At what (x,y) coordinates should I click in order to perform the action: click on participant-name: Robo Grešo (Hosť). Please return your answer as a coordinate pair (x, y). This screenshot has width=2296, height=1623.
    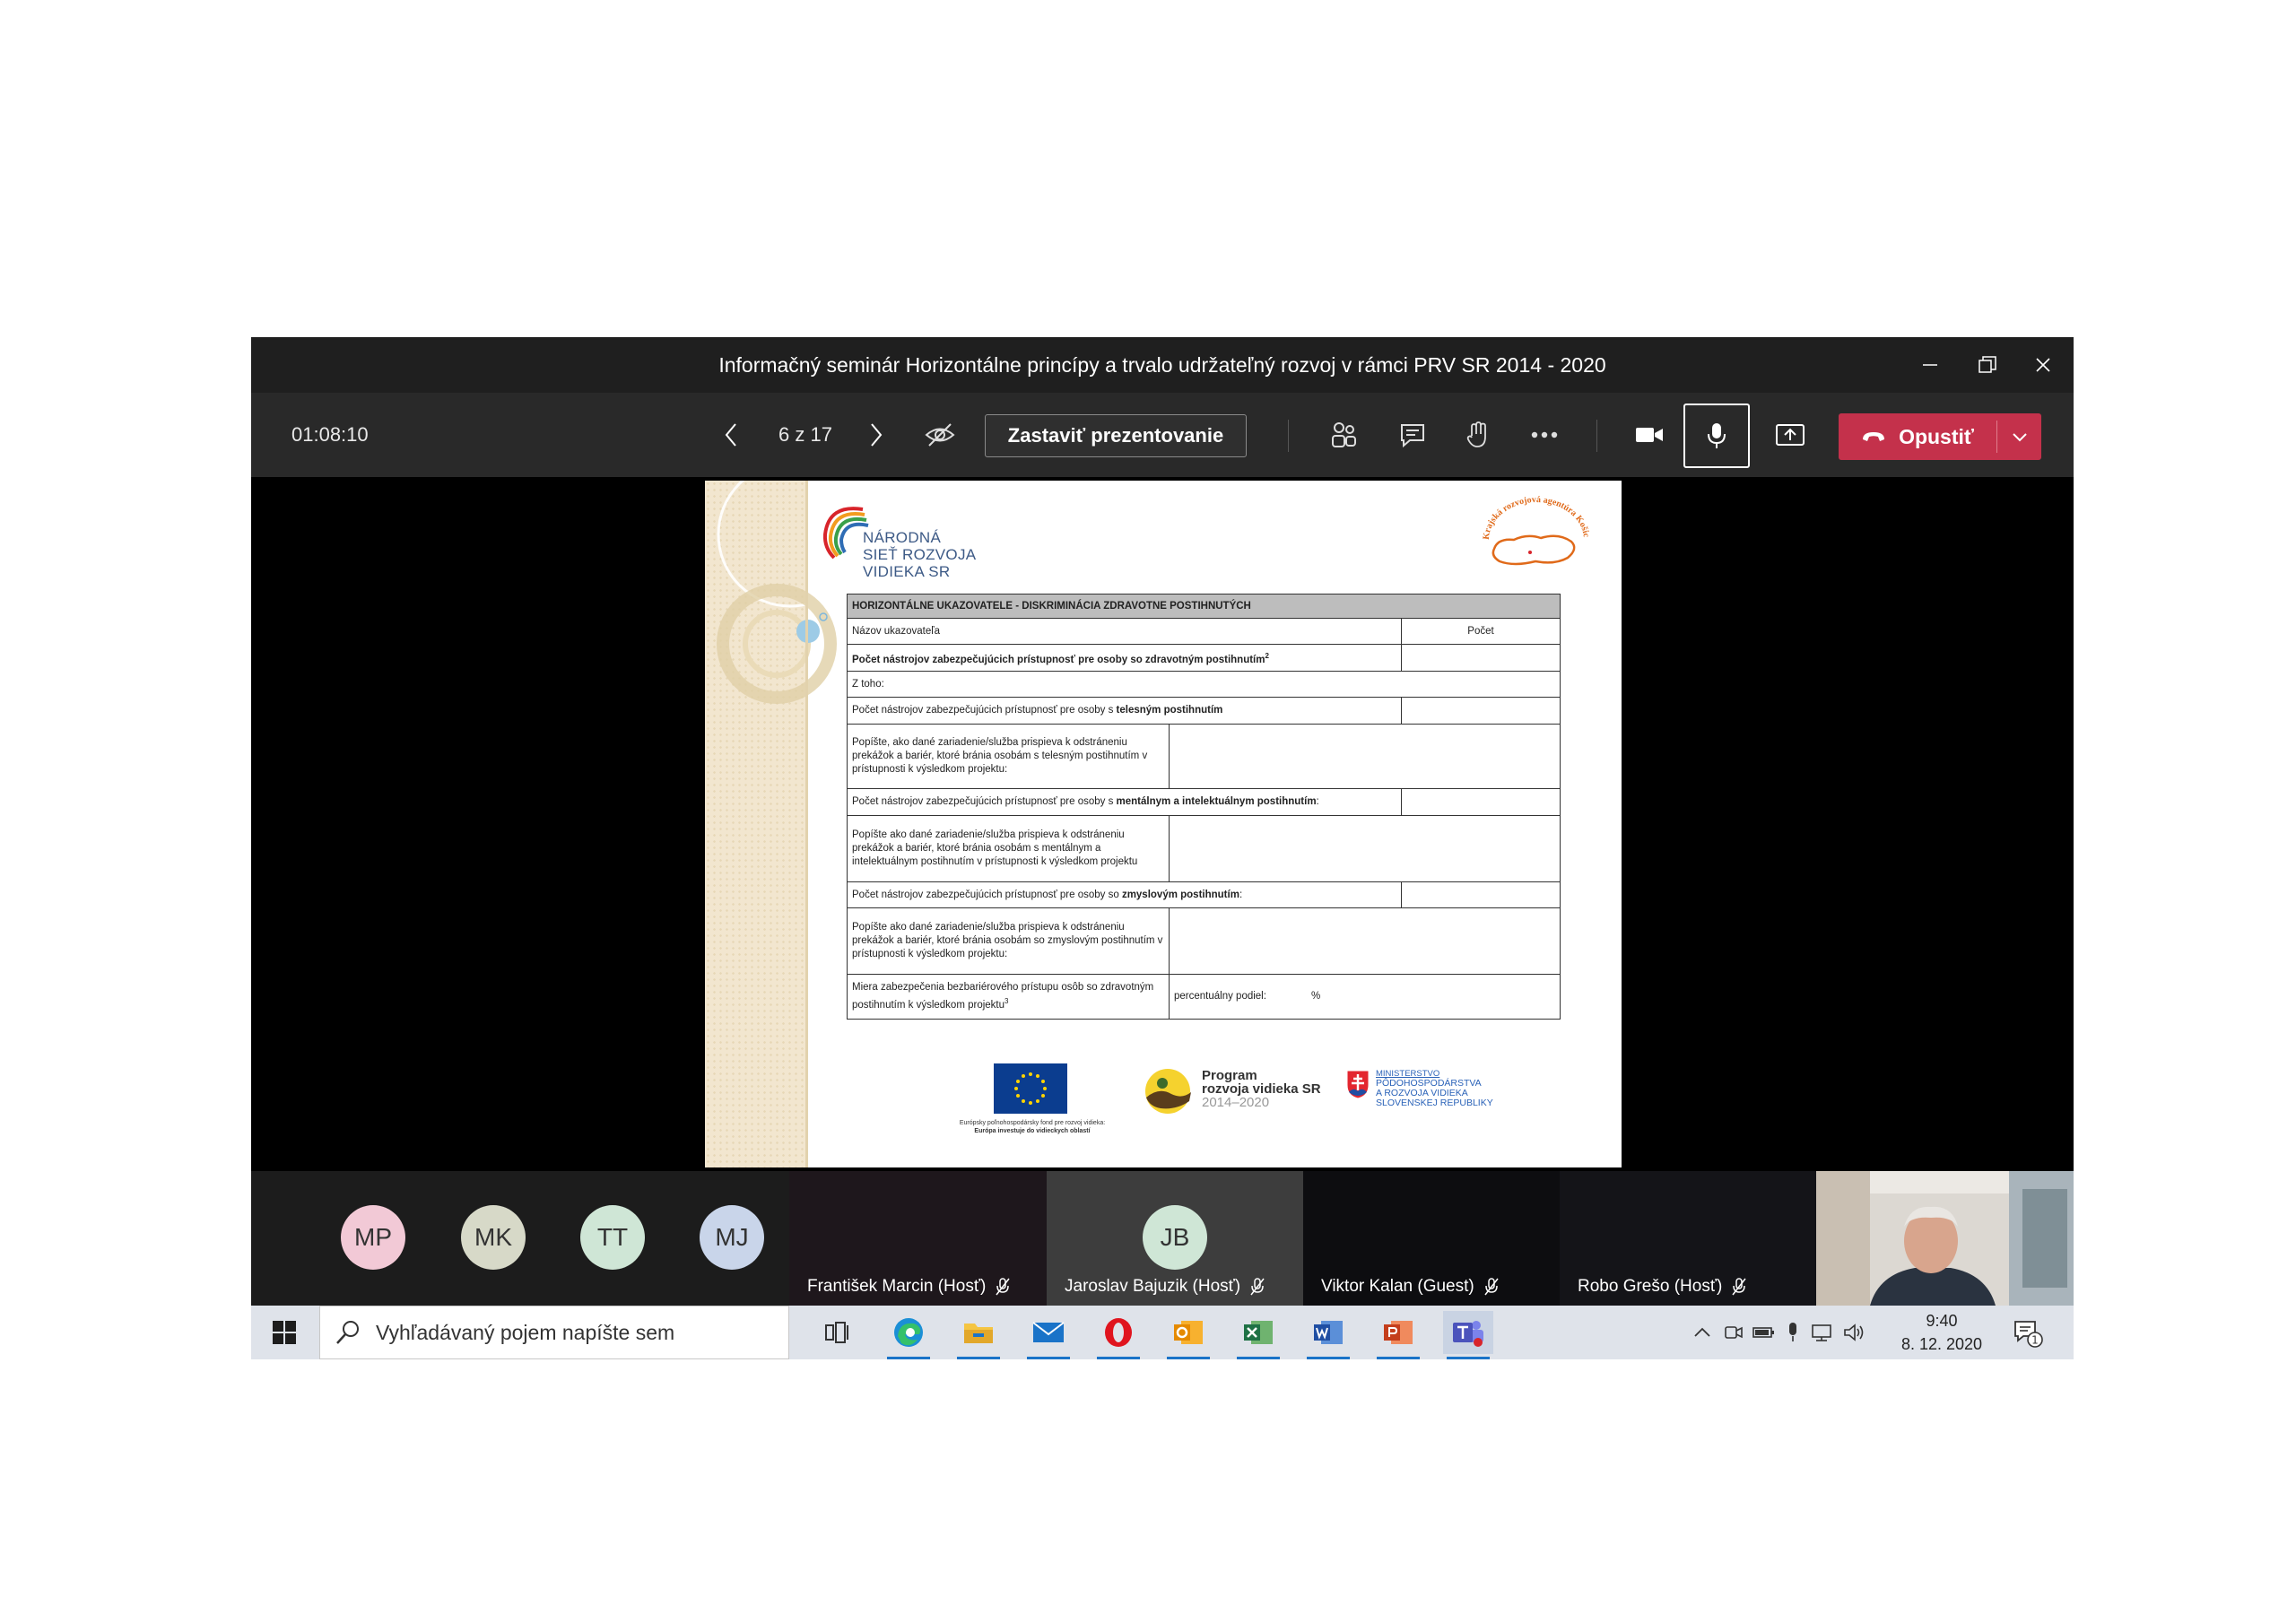
    Looking at the image, I should click on (1650, 1286).